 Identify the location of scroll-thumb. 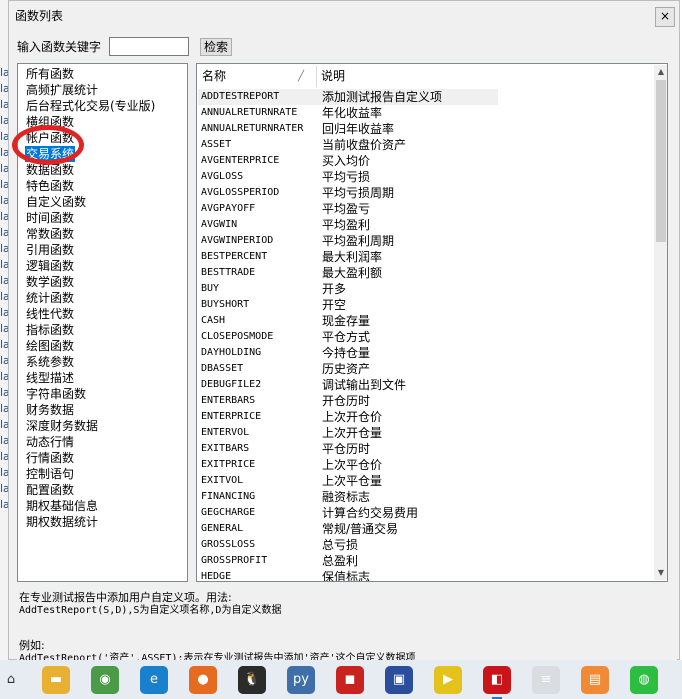
(661, 161).